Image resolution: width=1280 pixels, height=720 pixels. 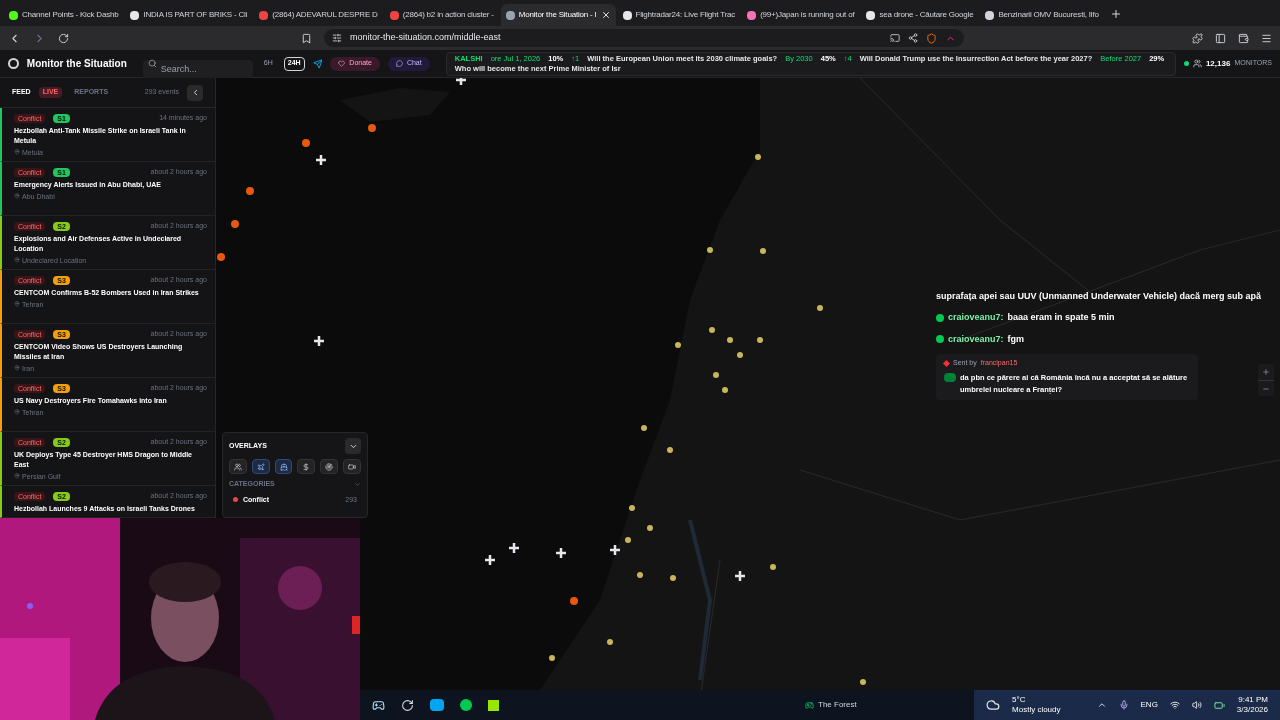 What do you see at coordinates (605, 15) in the screenshot?
I see `close-icon` at bounding box center [605, 15].